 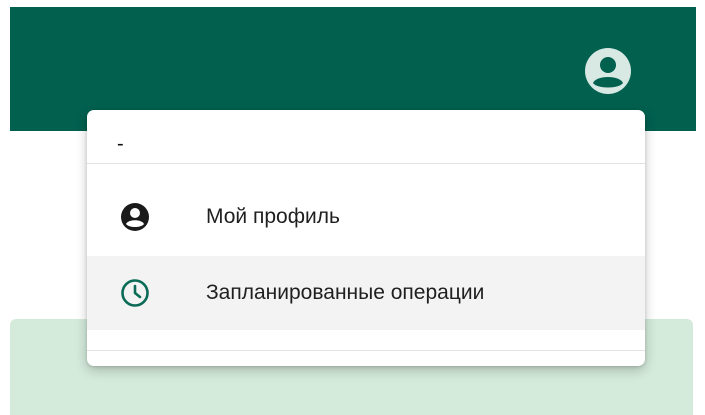 I want to click on user-avatar-button, so click(x=608, y=71).